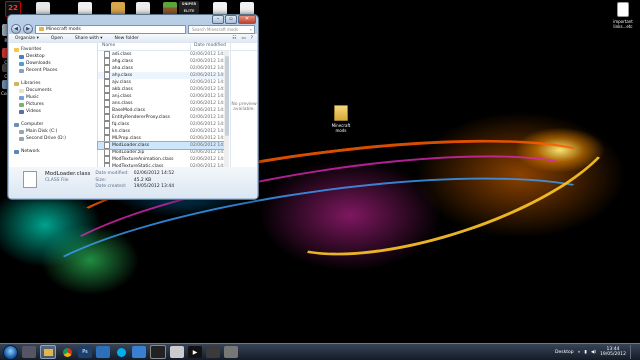 The height and width of the screenshot is (360, 640). I want to click on file-row: MLProp.class 02/06/2012 14:4, so click(161, 138).